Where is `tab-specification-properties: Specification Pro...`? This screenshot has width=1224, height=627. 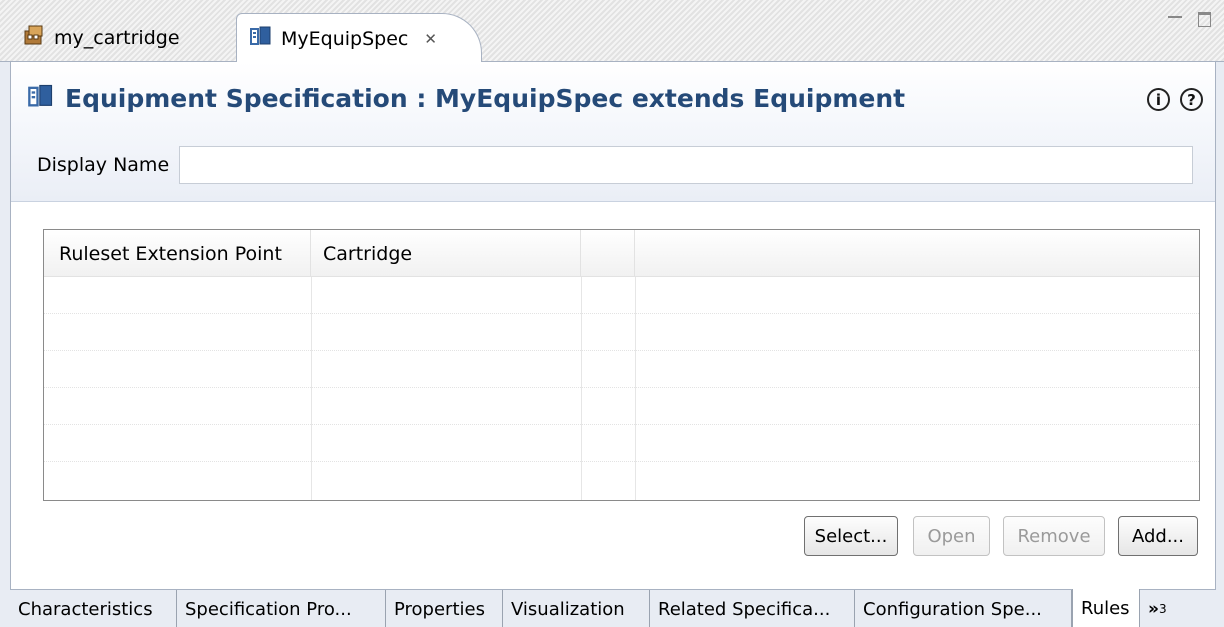 tab-specification-properties: Specification Pro... is located at coordinates (281, 608).